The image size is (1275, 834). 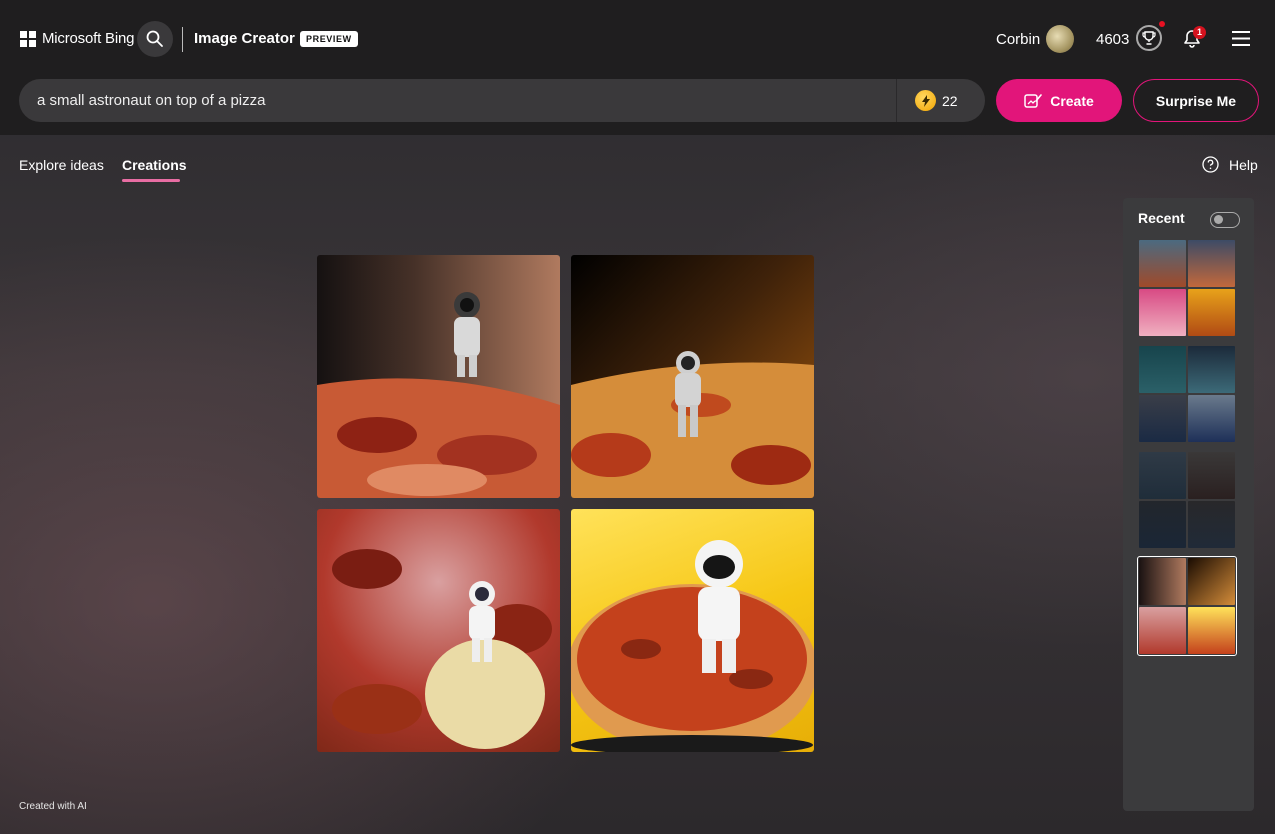 I want to click on brand-name: Microsoft Bing, so click(x=88, y=38).